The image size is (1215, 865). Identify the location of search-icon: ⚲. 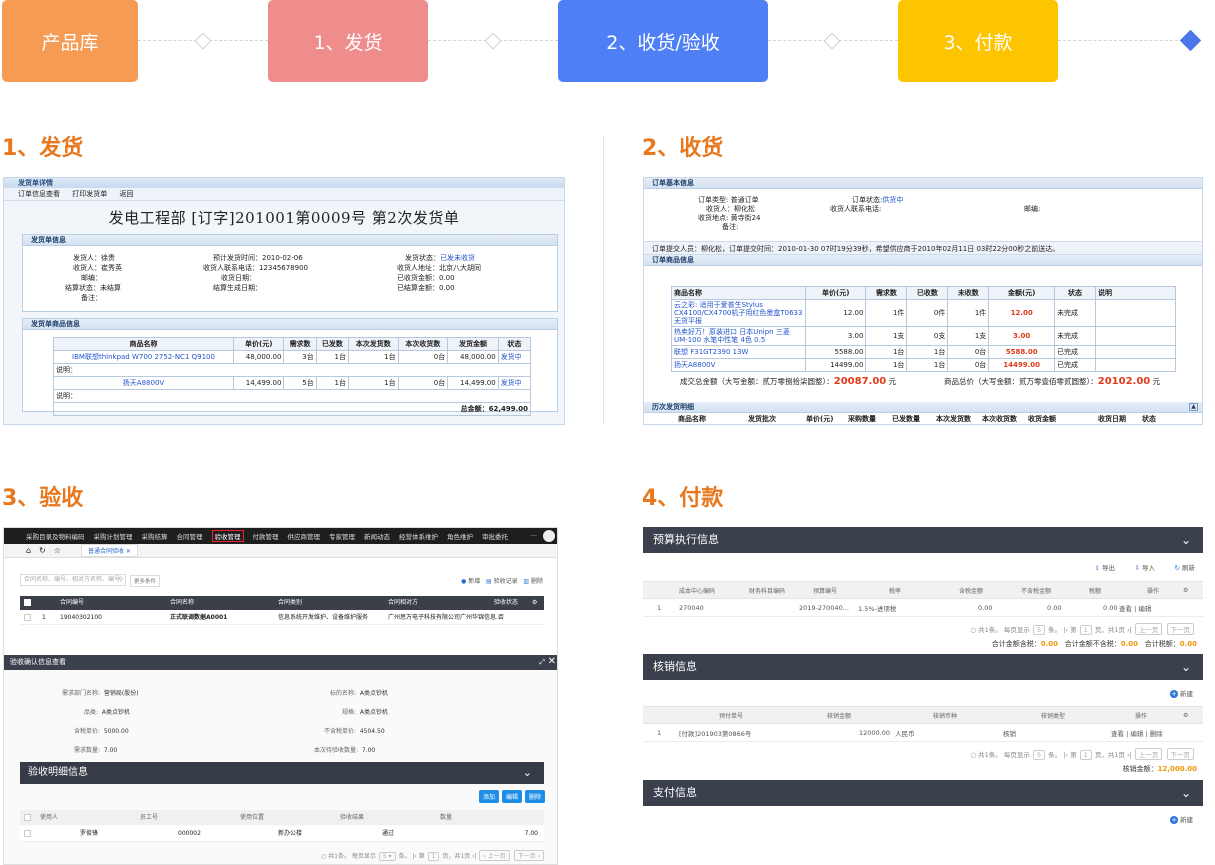
(120, 579).